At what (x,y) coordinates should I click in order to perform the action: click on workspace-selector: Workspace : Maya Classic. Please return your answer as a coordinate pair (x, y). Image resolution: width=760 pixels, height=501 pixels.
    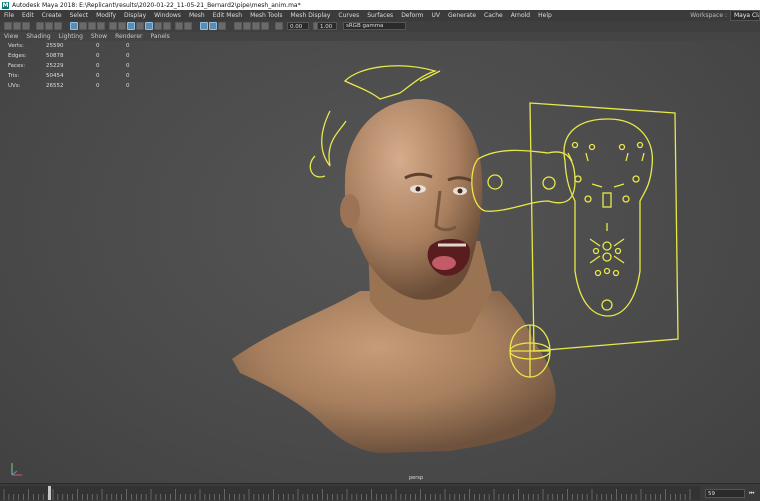
    Looking at the image, I should click on (725, 15).